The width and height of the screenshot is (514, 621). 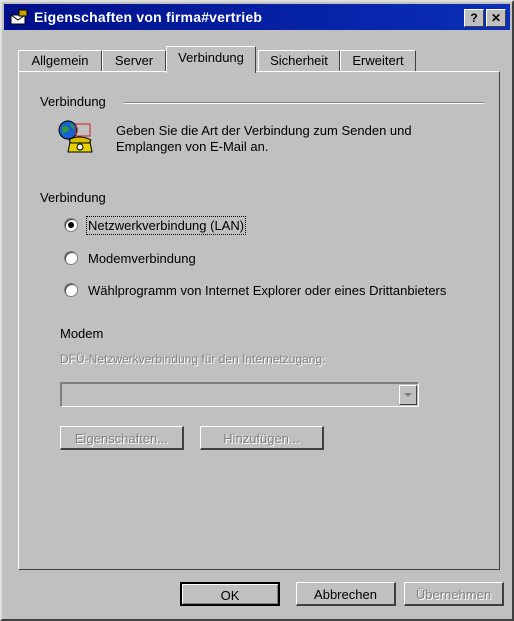 What do you see at coordinates (378, 60) in the screenshot?
I see `tab-erweitert: Erweitert` at bounding box center [378, 60].